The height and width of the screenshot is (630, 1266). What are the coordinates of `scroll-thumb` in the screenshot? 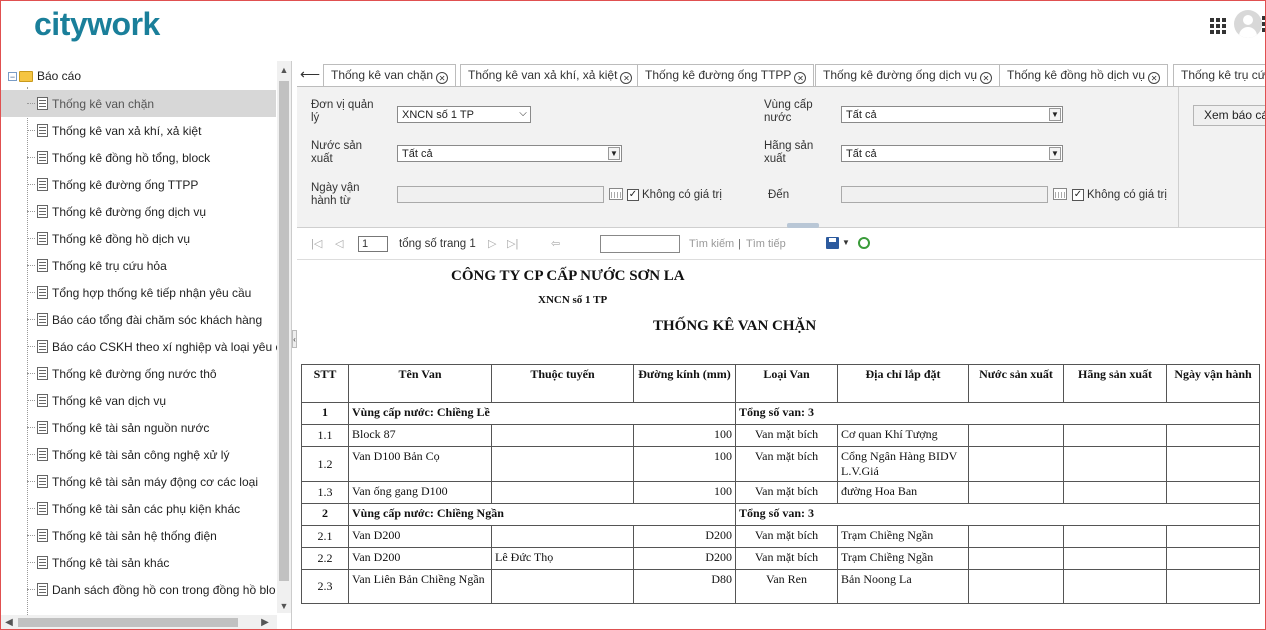 It's located at (284, 331).